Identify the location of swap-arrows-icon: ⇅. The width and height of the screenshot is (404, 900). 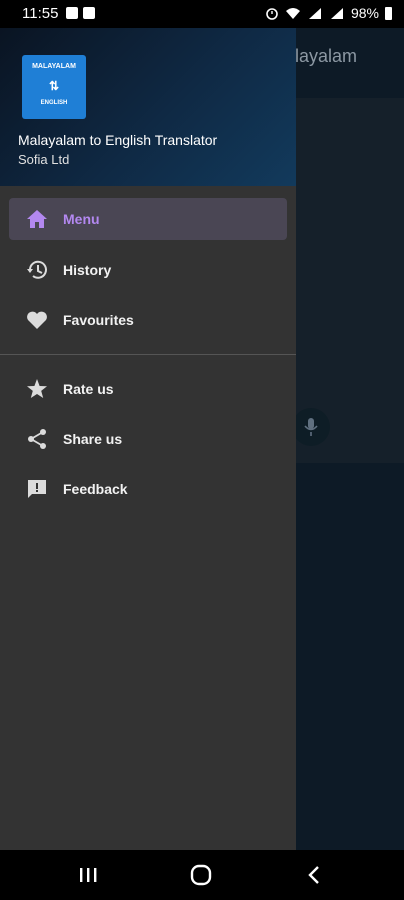
(54, 86).